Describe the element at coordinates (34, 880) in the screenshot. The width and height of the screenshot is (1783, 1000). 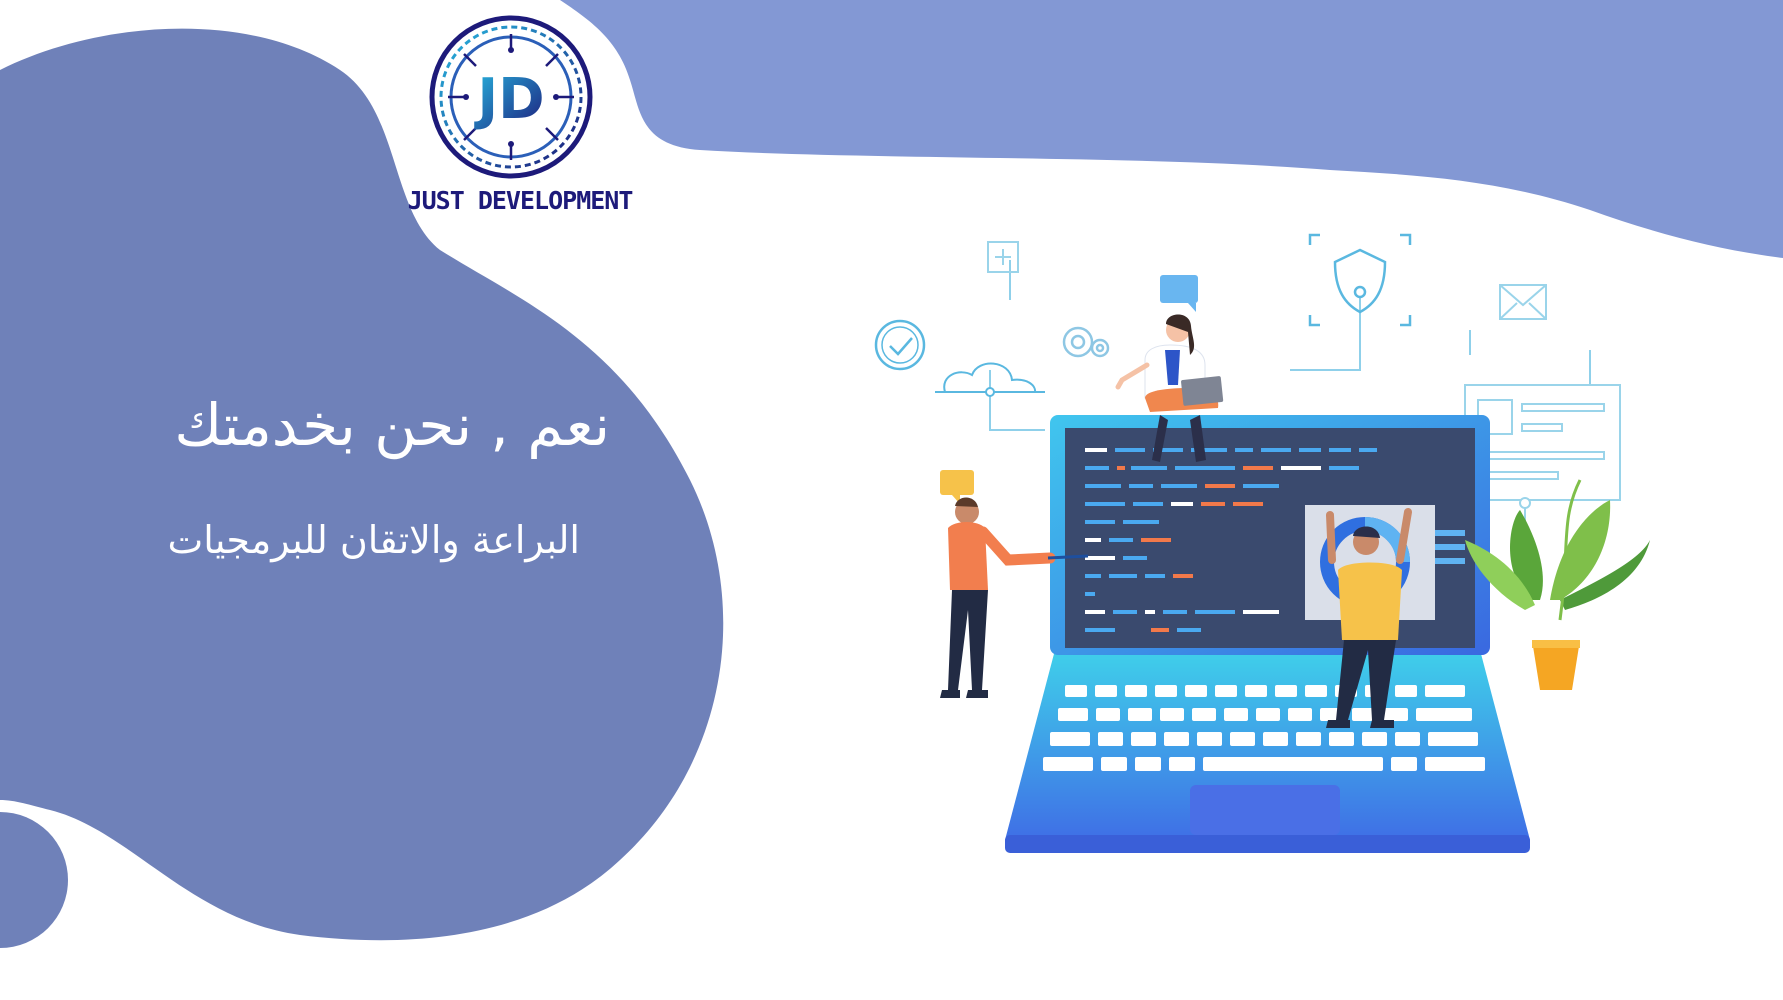
I see `bottom-left-blob` at that location.